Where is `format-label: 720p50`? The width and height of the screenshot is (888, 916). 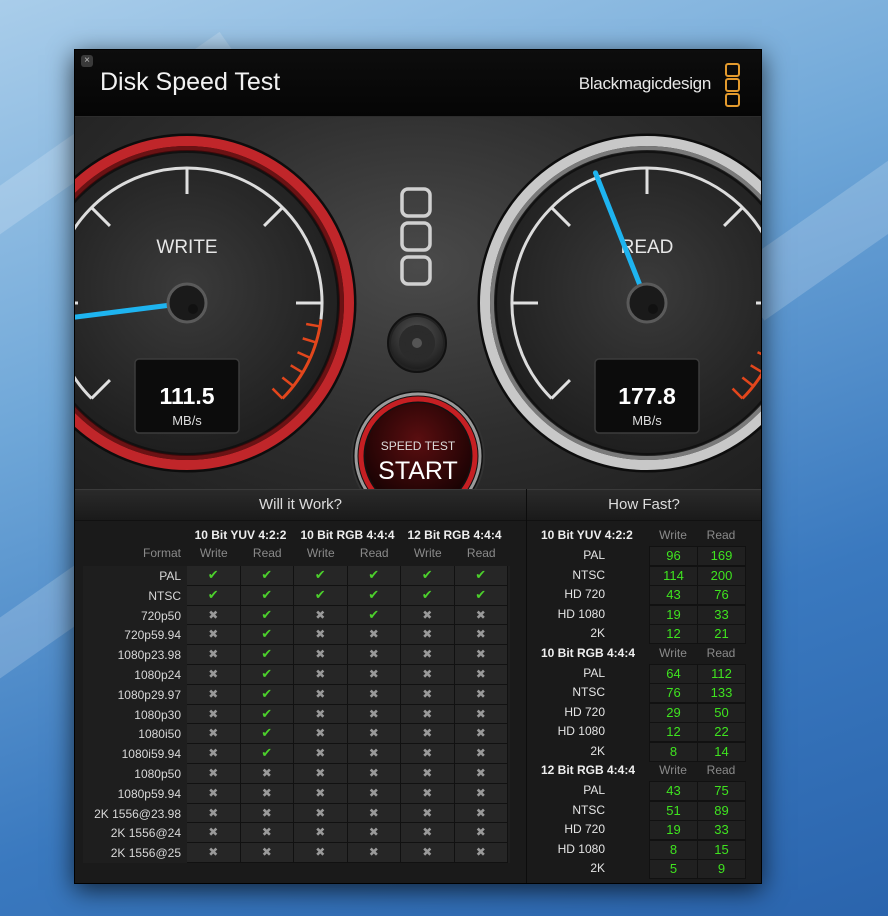 format-label: 720p50 is located at coordinates (160, 615).